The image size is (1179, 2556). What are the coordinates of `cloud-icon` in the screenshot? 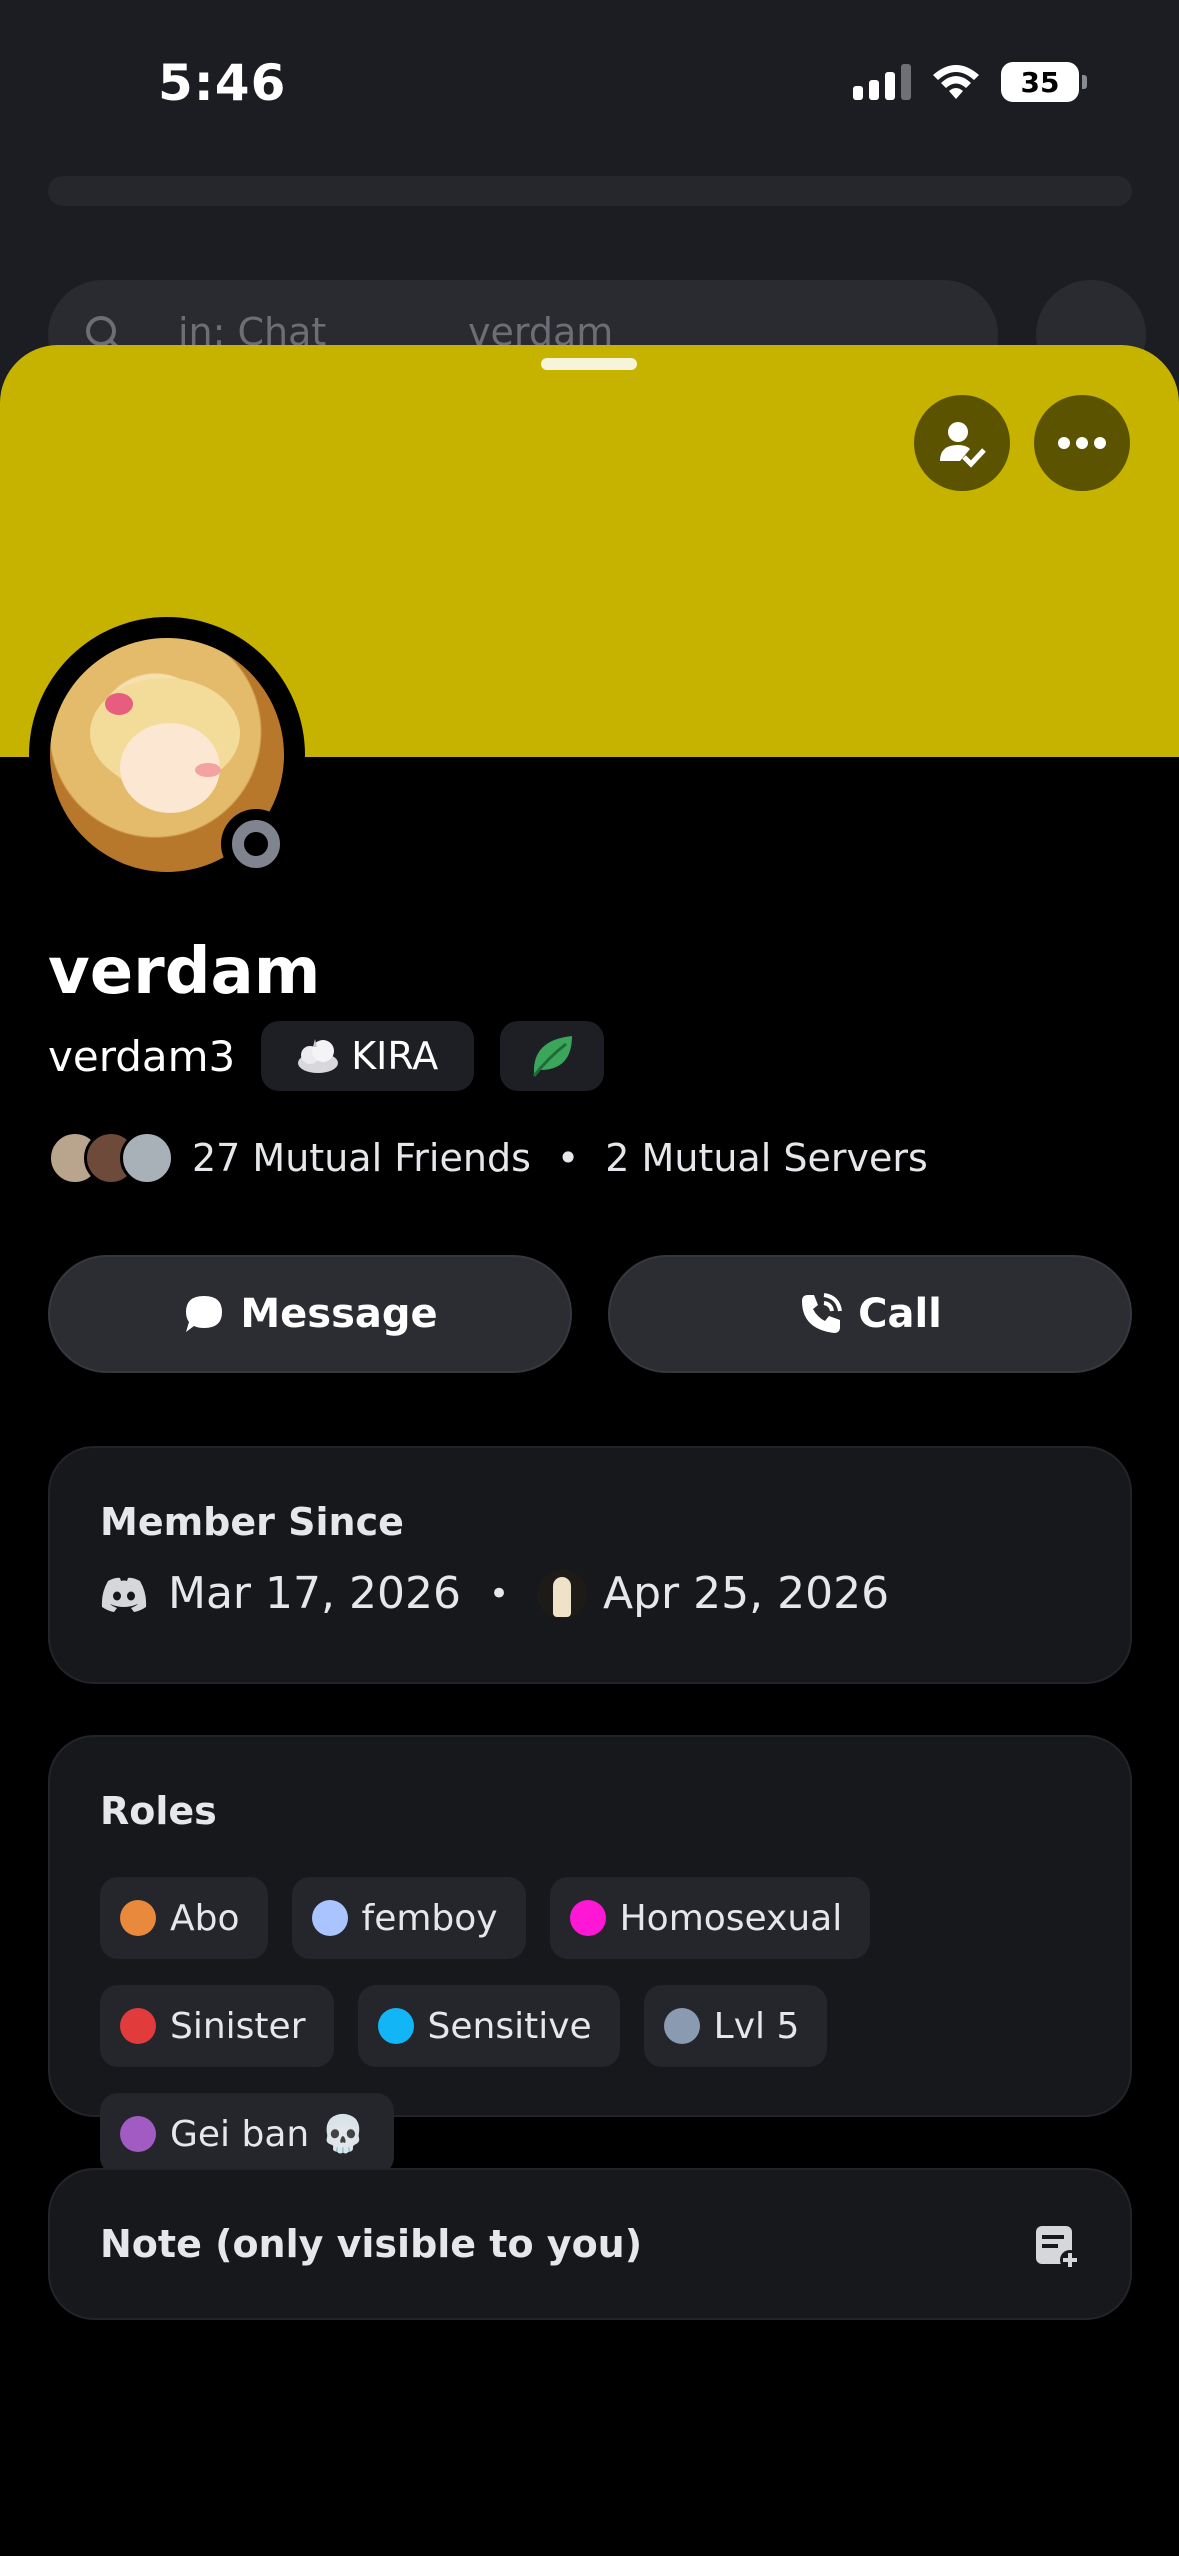 It's located at (318, 1056).